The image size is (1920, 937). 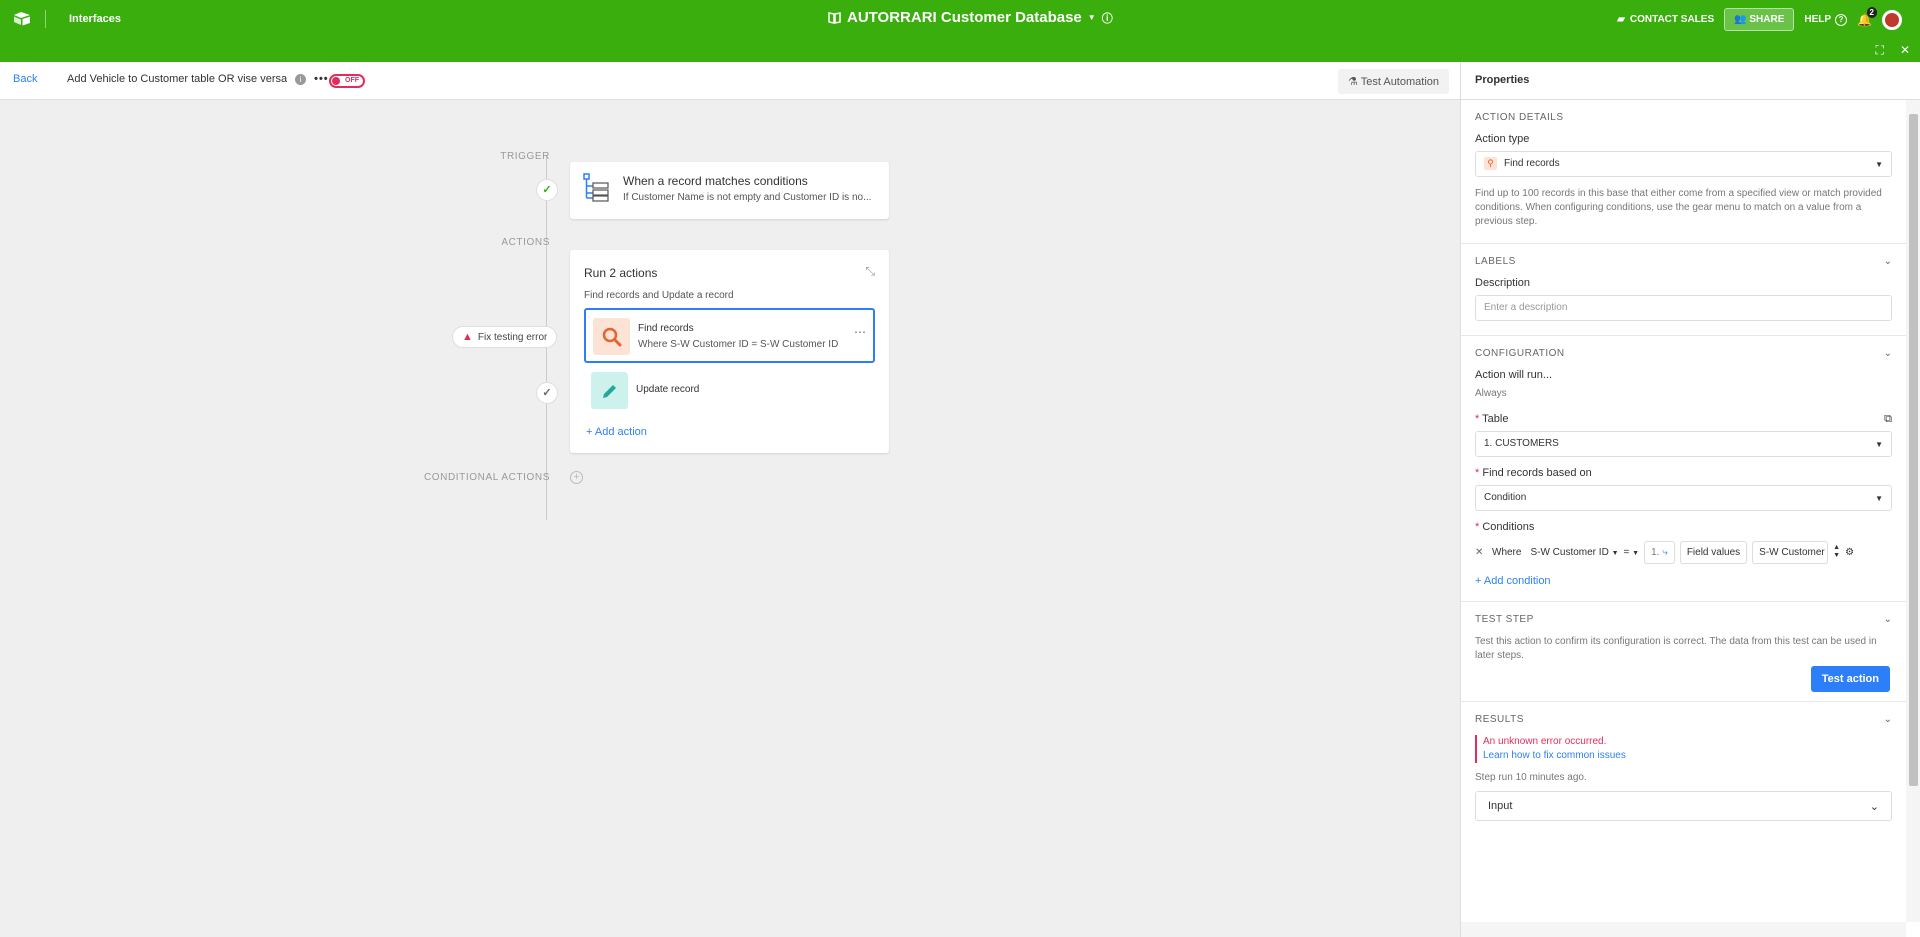 What do you see at coordinates (1632, 552) in the screenshot?
I see `condition-operator-select: = ▼` at bounding box center [1632, 552].